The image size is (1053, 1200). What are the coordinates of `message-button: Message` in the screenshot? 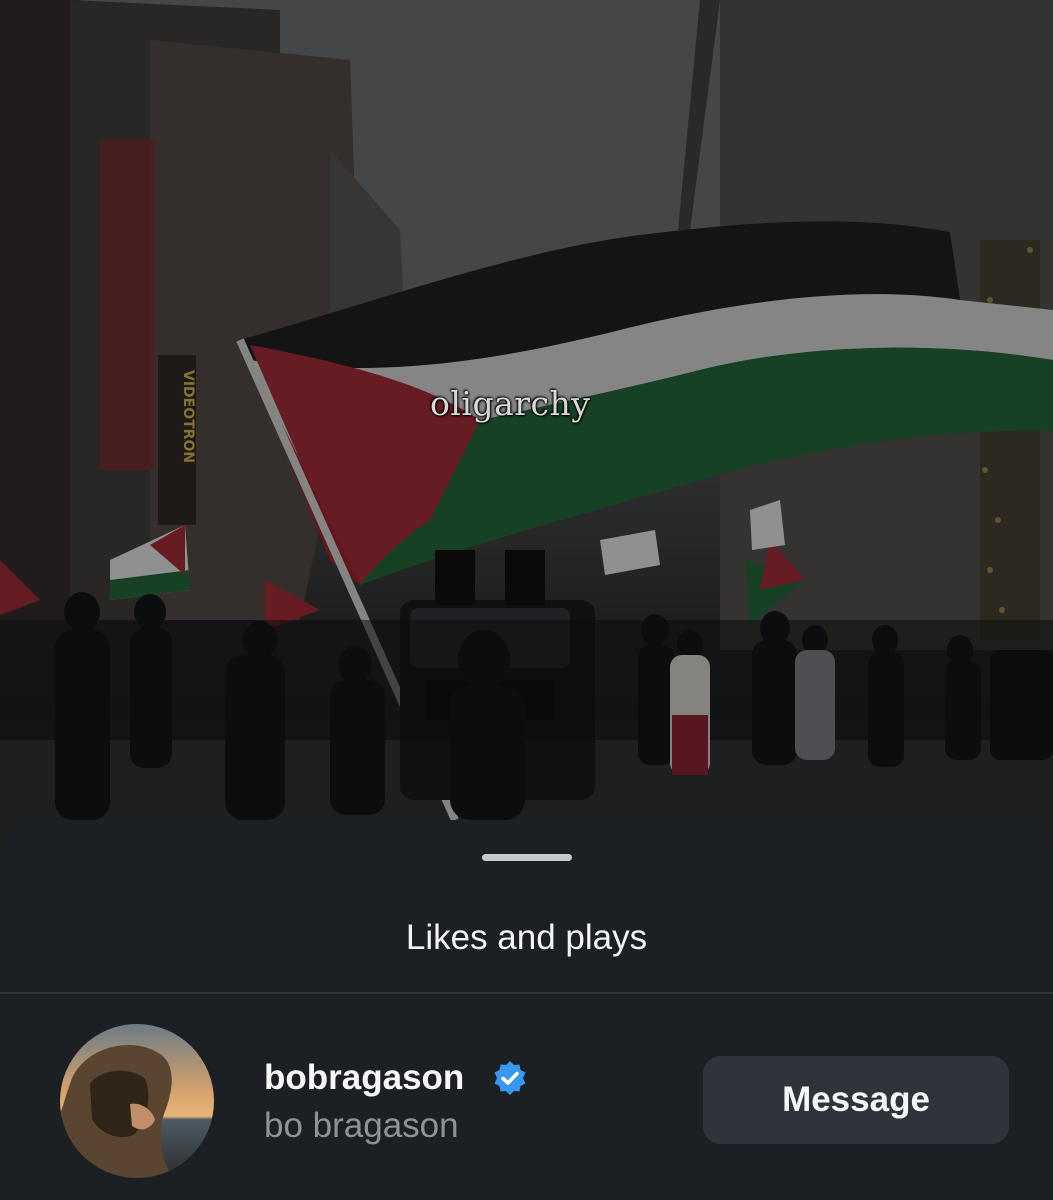 It's located at (856, 1100).